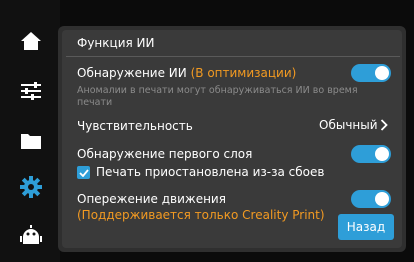 The image size is (414, 262). Describe the element at coordinates (132, 73) in the screenshot. I see `ai-detection-label: Обнаружение ИИ` at that location.